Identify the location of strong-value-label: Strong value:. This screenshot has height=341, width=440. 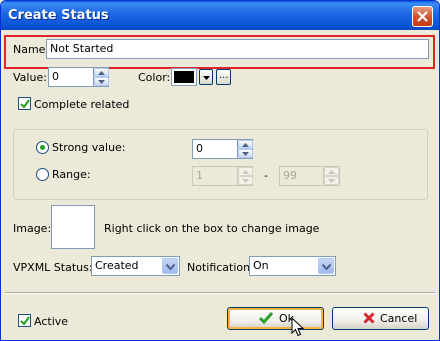
(89, 147).